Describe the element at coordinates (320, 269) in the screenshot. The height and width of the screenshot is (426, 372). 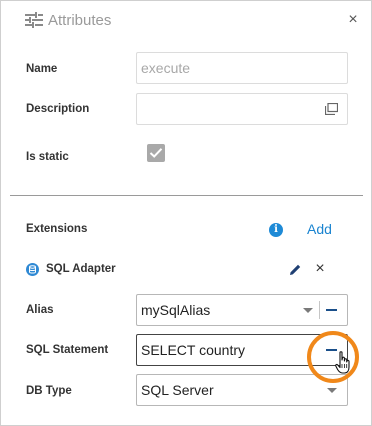
I see `remove-extension-icon: ×` at that location.